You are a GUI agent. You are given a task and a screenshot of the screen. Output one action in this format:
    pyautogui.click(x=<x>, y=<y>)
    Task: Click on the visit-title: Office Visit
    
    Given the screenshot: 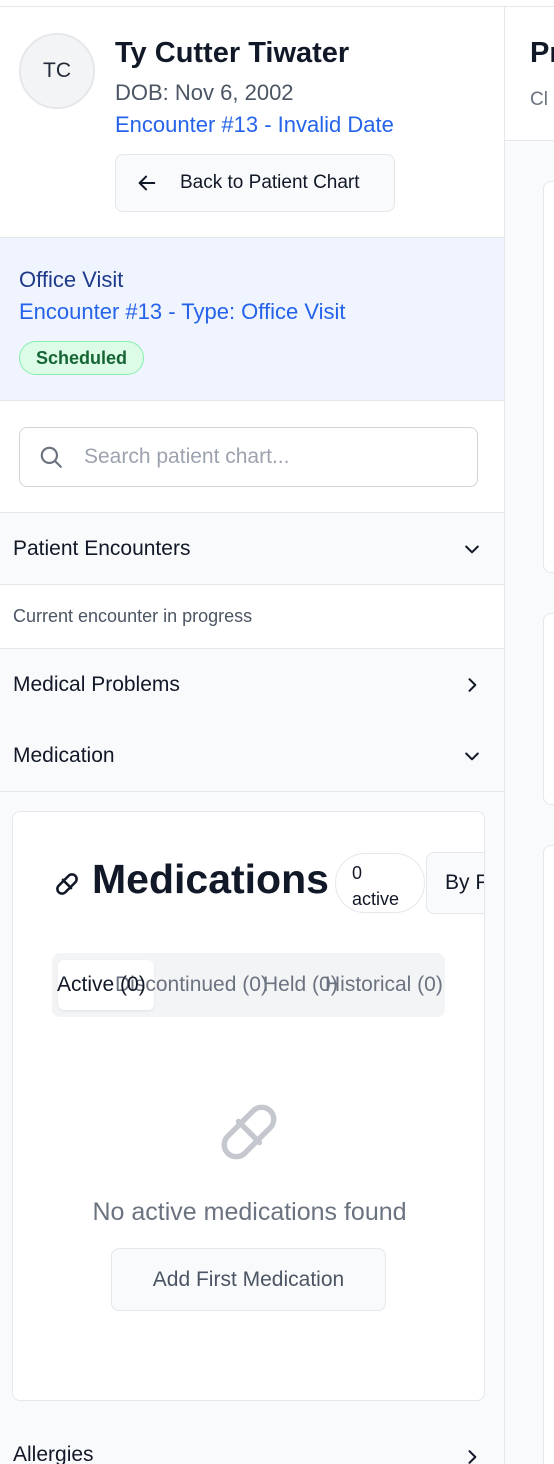 What is the action you would take?
    pyautogui.click(x=71, y=279)
    